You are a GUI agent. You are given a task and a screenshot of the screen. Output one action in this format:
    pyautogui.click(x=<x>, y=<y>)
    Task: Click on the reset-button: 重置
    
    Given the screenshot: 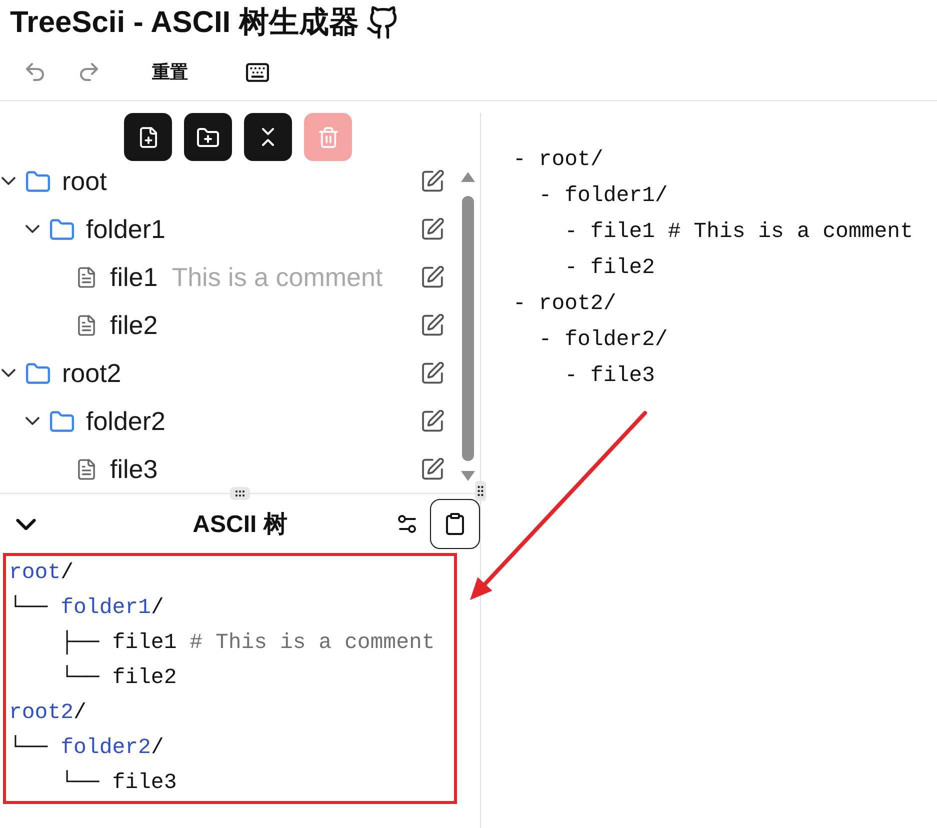 What is the action you would take?
    pyautogui.click(x=170, y=72)
    